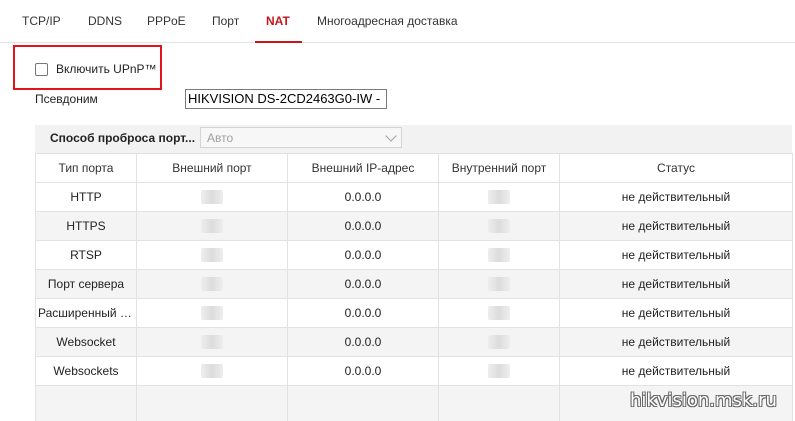 Image resolution: width=795 pixels, height=421 pixels. Describe the element at coordinates (105, 21) in the screenshot. I see `tab-ddns: DDNS` at that location.